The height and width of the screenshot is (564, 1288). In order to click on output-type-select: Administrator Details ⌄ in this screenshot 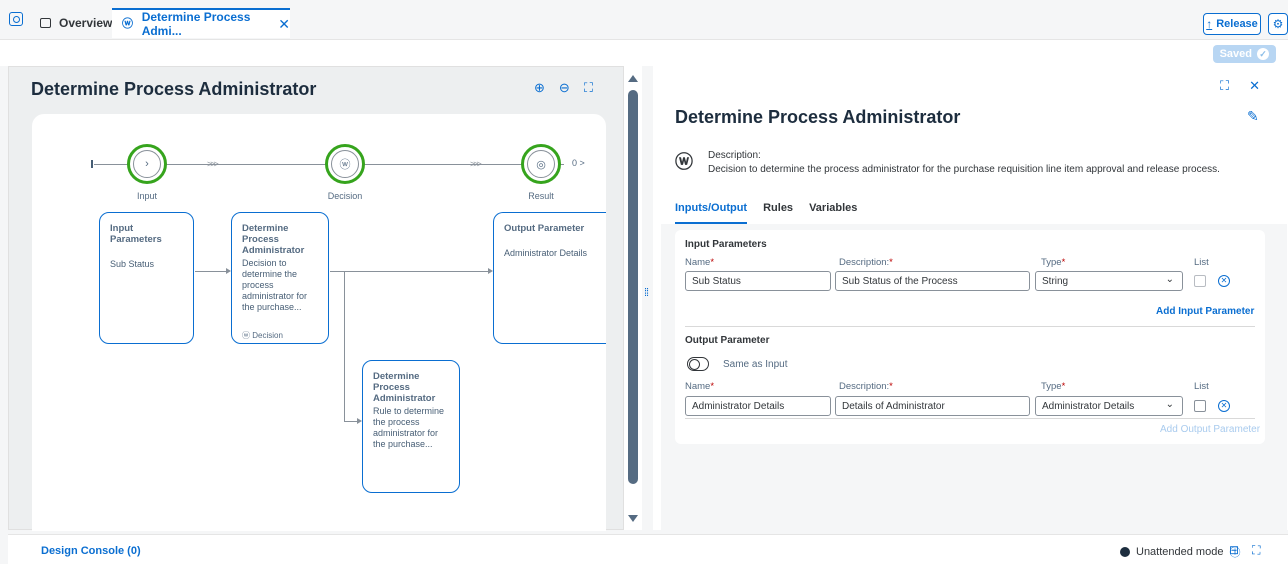, I will do `click(1109, 406)`.